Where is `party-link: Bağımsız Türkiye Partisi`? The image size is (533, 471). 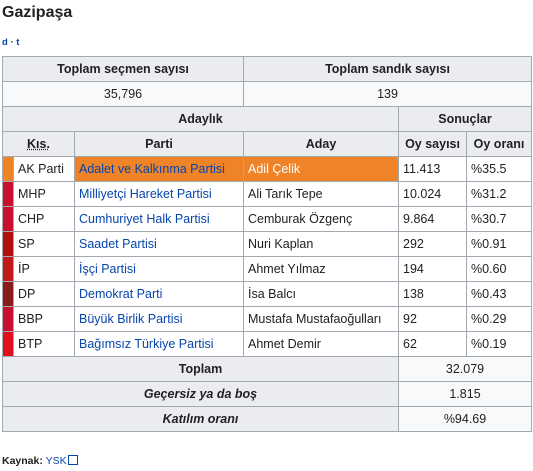
party-link: Bağımsız Türkiye Partisi is located at coordinates (159, 344).